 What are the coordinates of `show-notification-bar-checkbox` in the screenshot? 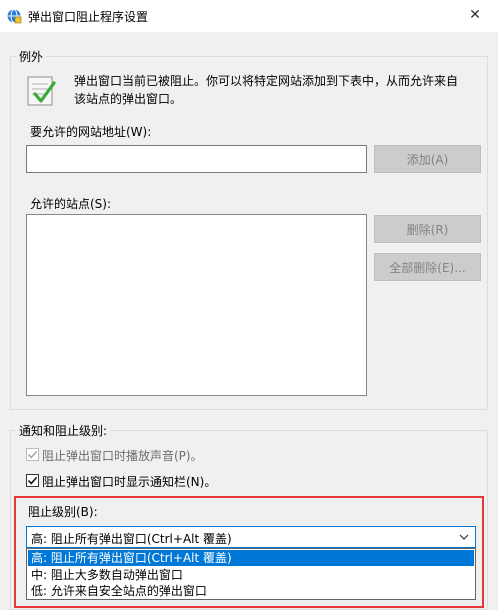 It's located at (32, 480).